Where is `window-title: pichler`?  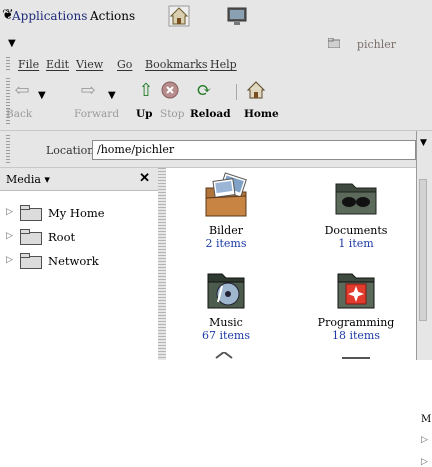
window-title: pichler is located at coordinates (376, 44).